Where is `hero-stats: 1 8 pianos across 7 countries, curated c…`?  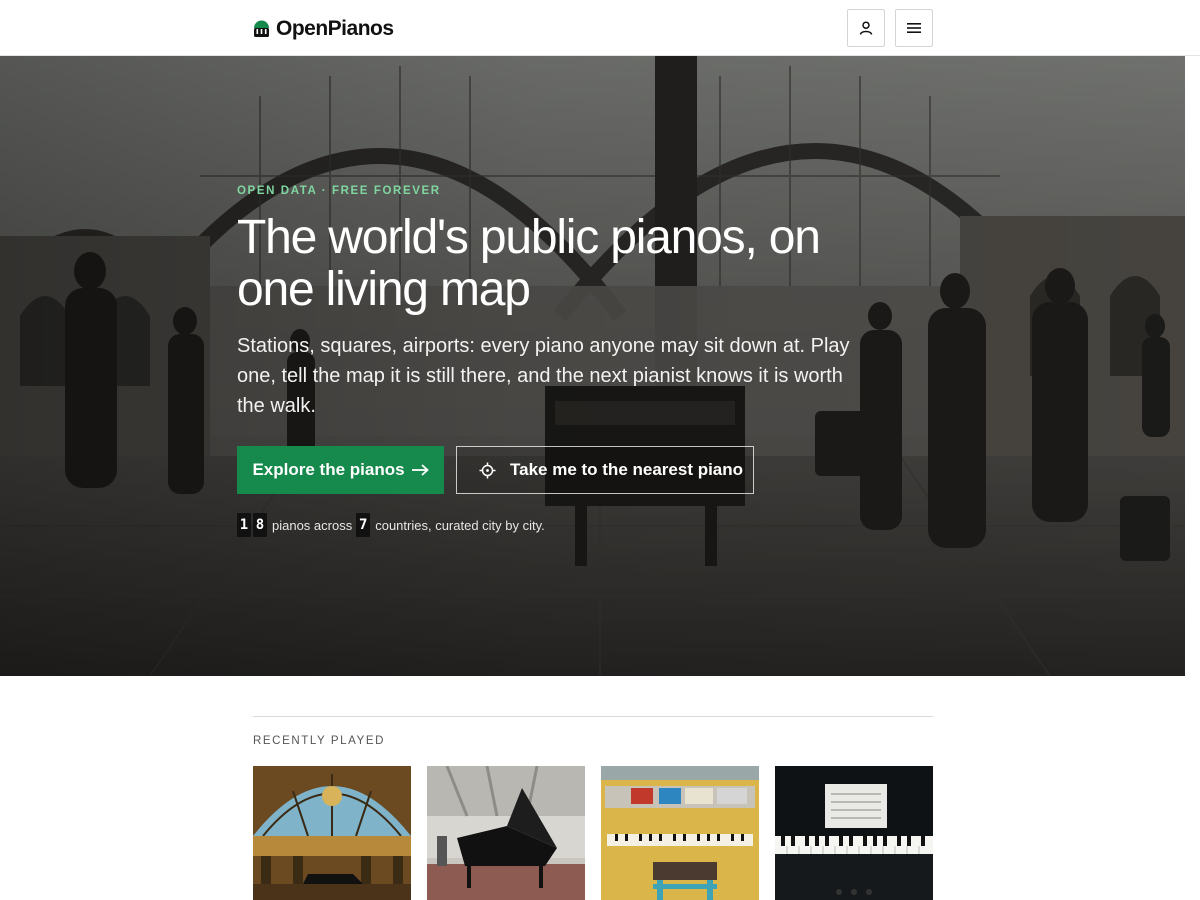
hero-stats: 1 8 pianos across 7 countries, curated c… is located at coordinates (393, 525).